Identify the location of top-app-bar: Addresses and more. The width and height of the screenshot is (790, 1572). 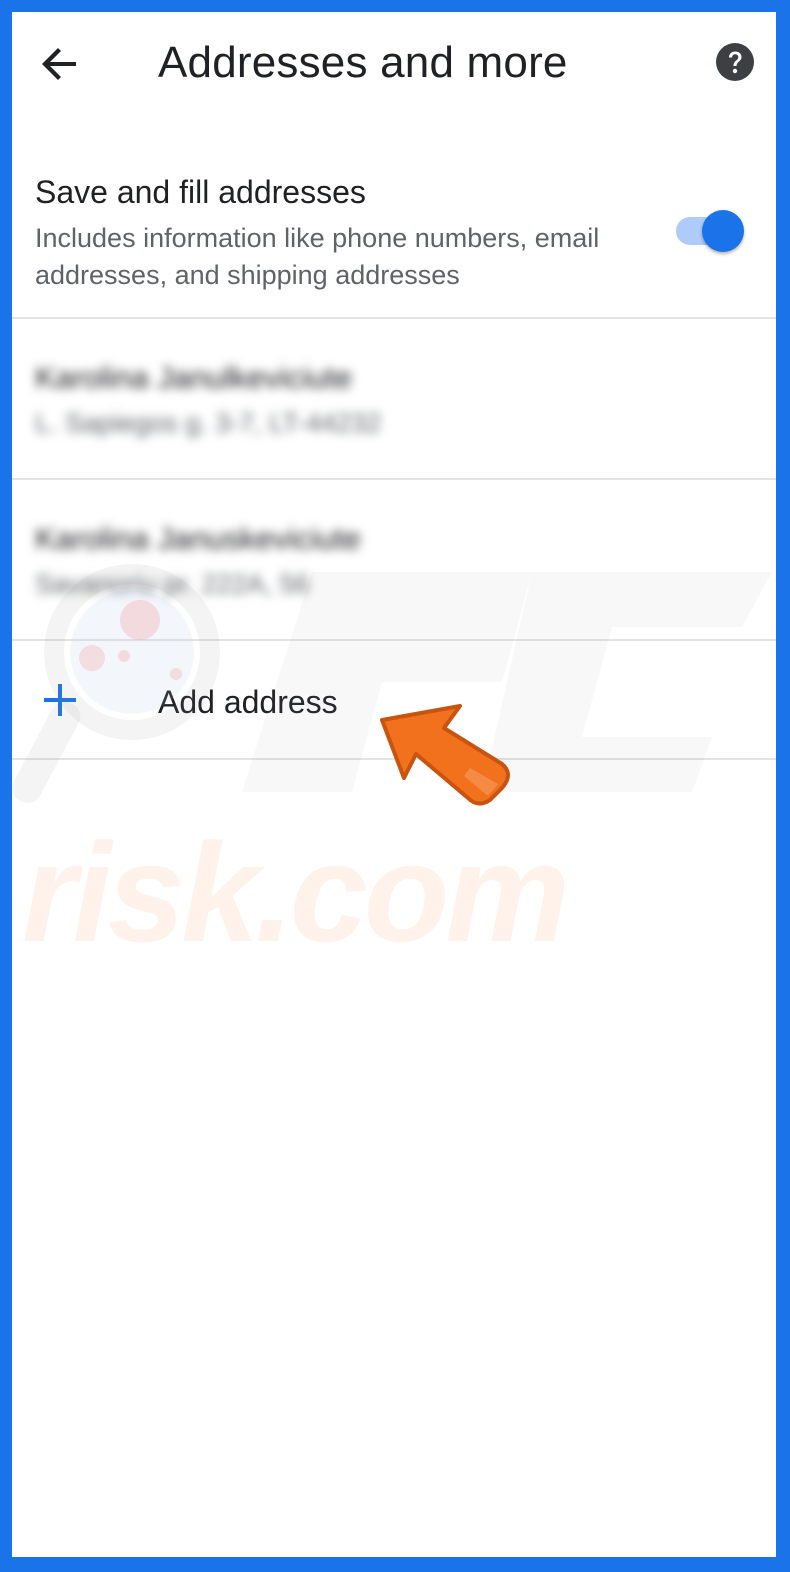
(394, 62).